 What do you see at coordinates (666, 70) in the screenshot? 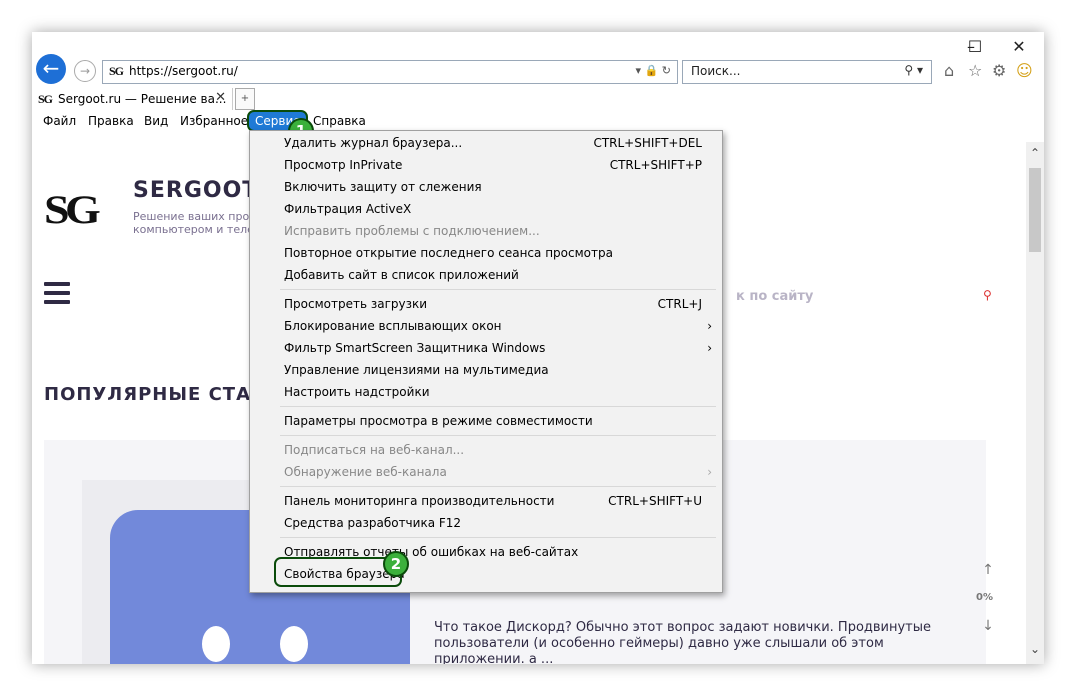
I see `refresh-icon: ↻` at bounding box center [666, 70].